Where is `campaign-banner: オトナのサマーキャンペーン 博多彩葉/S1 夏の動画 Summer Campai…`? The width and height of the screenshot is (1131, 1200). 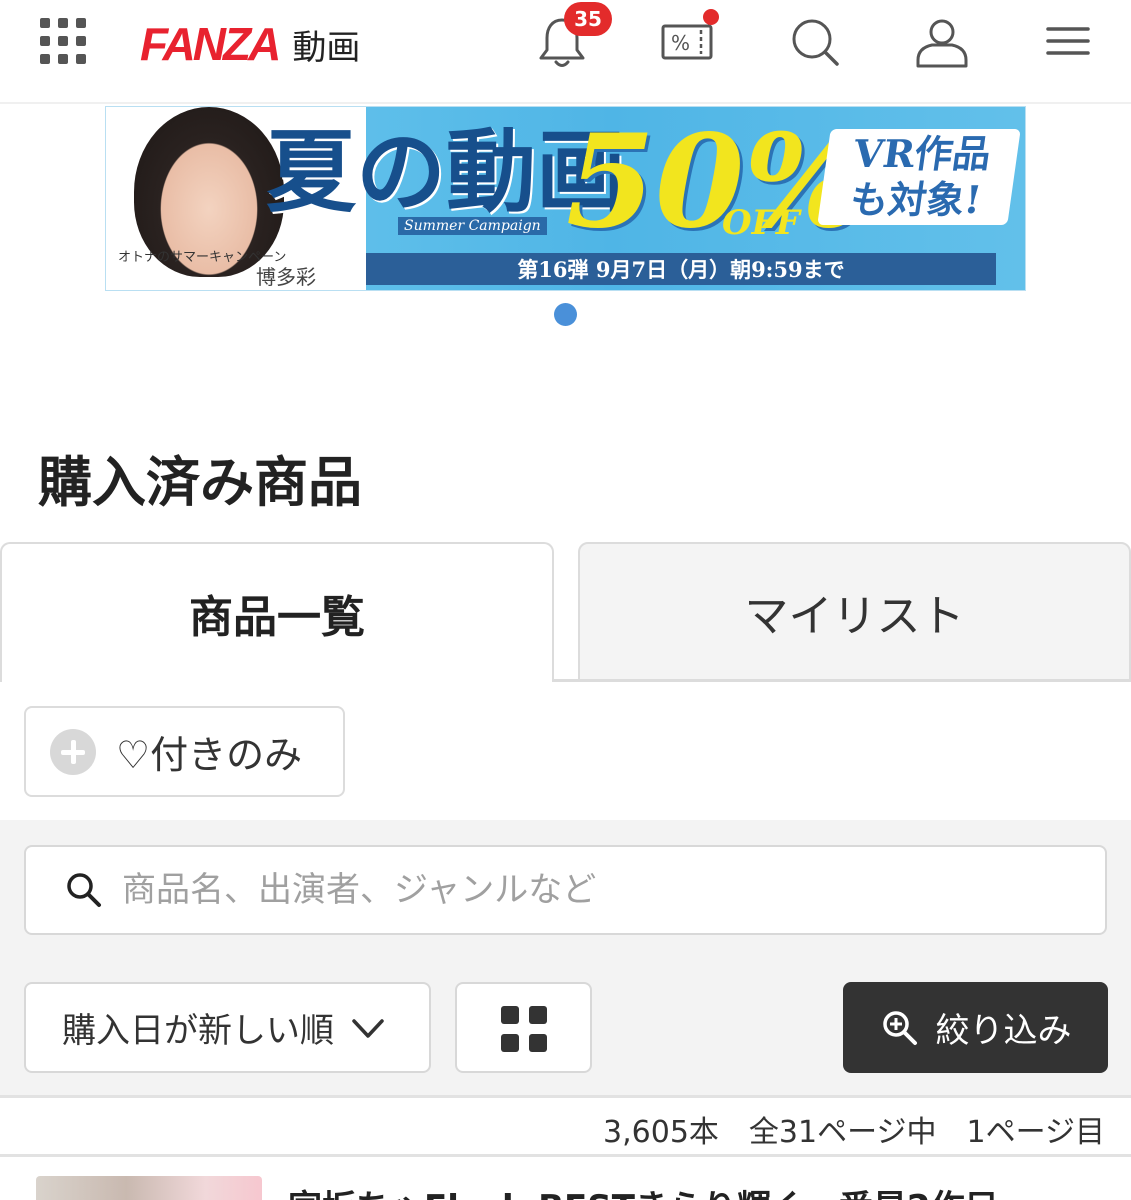 campaign-banner: オトナのサマーキャンペーン 博多彩葉/S1 夏の動画 Summer Campai… is located at coordinates (565, 198).